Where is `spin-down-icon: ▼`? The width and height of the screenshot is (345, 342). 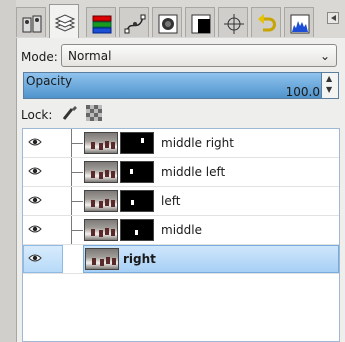
spin-down-icon: ▼ is located at coordinates (329, 89).